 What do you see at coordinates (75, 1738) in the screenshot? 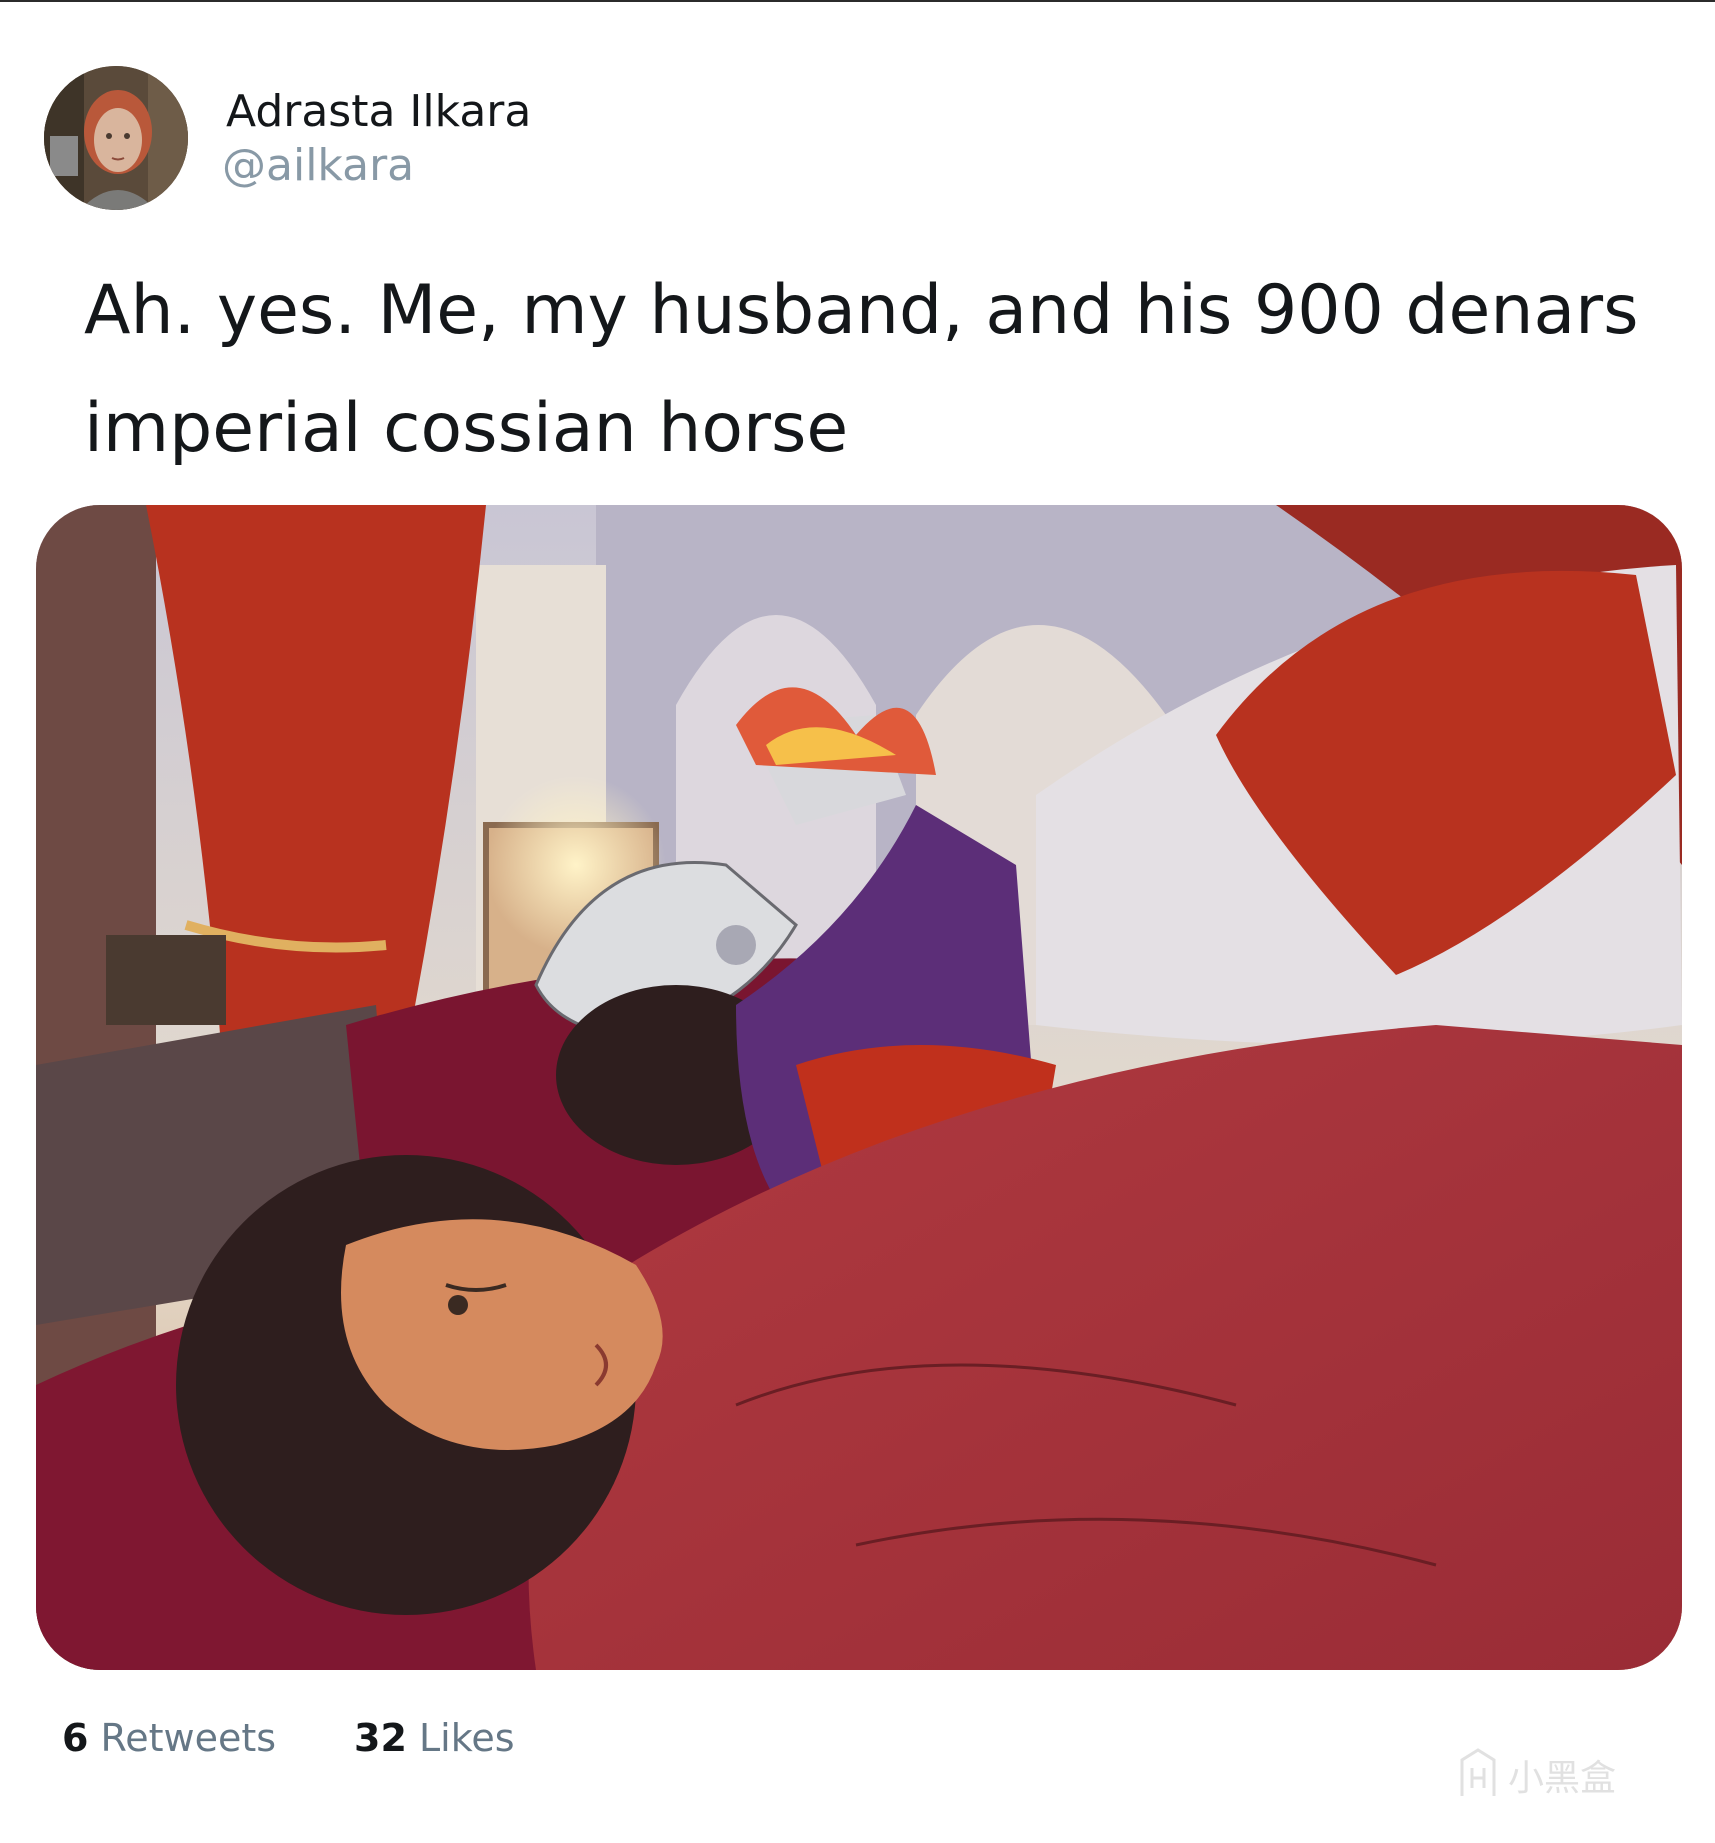
I see `retweets-count: 6` at bounding box center [75, 1738].